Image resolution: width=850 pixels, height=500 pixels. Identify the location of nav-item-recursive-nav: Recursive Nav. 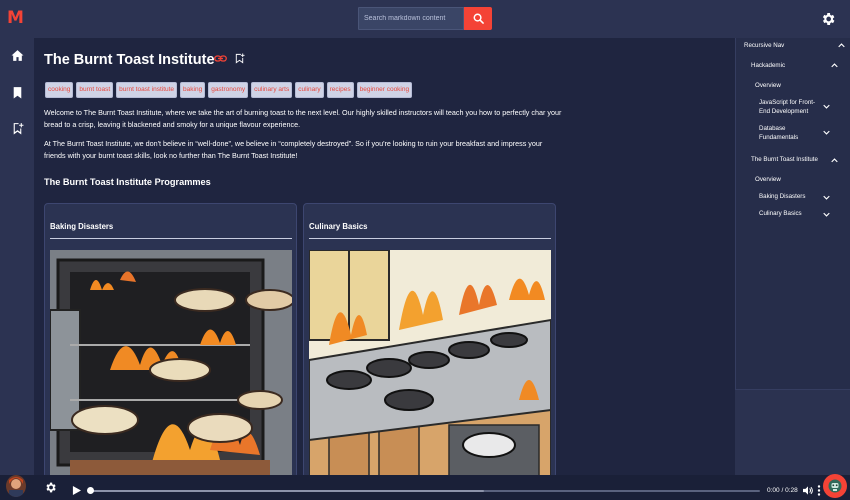
(764, 46).